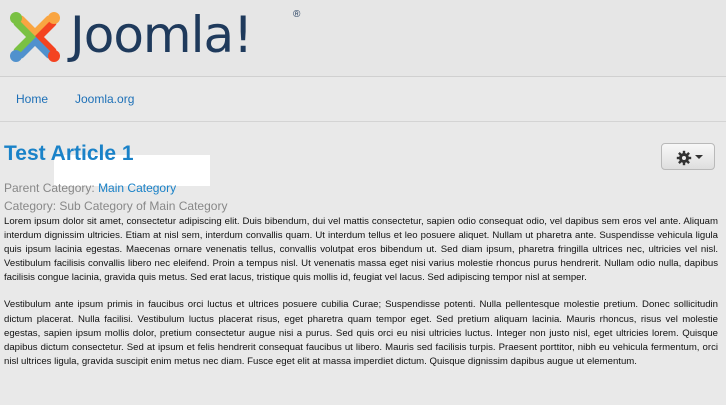 The width and height of the screenshot is (726, 405). Describe the element at coordinates (297, 14) in the screenshot. I see `registered-mark: ®` at that location.